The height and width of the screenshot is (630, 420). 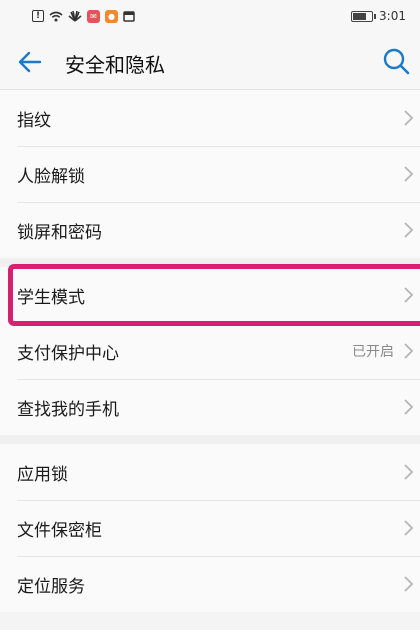 What do you see at coordinates (75, 16) in the screenshot?
I see `huawei-icon` at bounding box center [75, 16].